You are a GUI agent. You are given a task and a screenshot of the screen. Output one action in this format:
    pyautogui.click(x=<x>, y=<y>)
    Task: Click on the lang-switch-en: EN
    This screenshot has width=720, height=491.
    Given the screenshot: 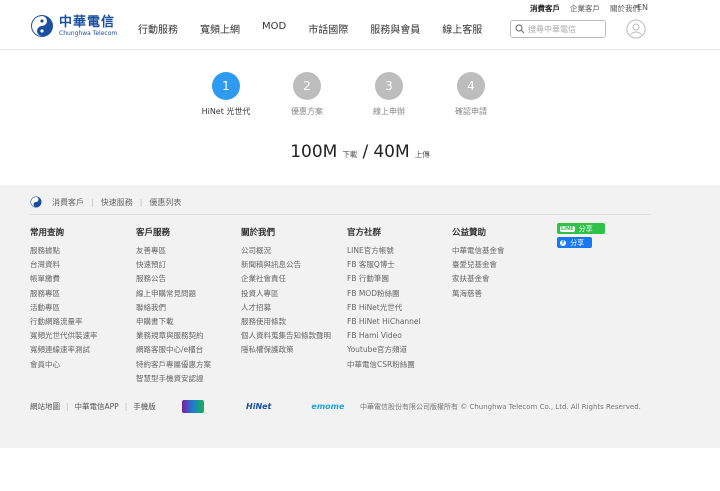 What is the action you would take?
    pyautogui.click(x=642, y=7)
    